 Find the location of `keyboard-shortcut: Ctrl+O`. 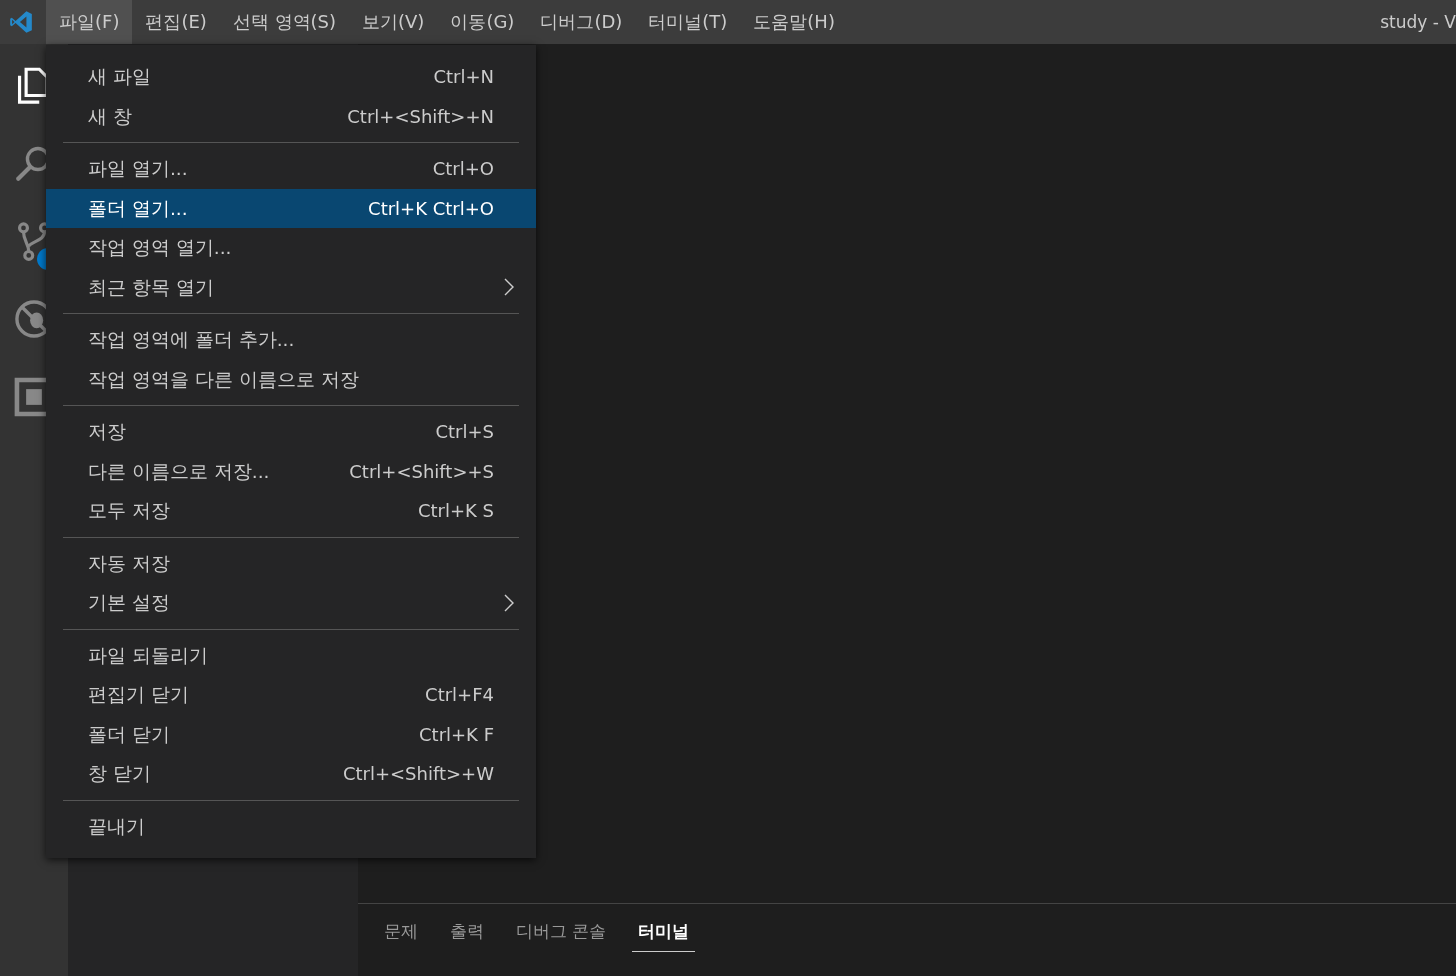

keyboard-shortcut: Ctrl+O is located at coordinates (463, 169).